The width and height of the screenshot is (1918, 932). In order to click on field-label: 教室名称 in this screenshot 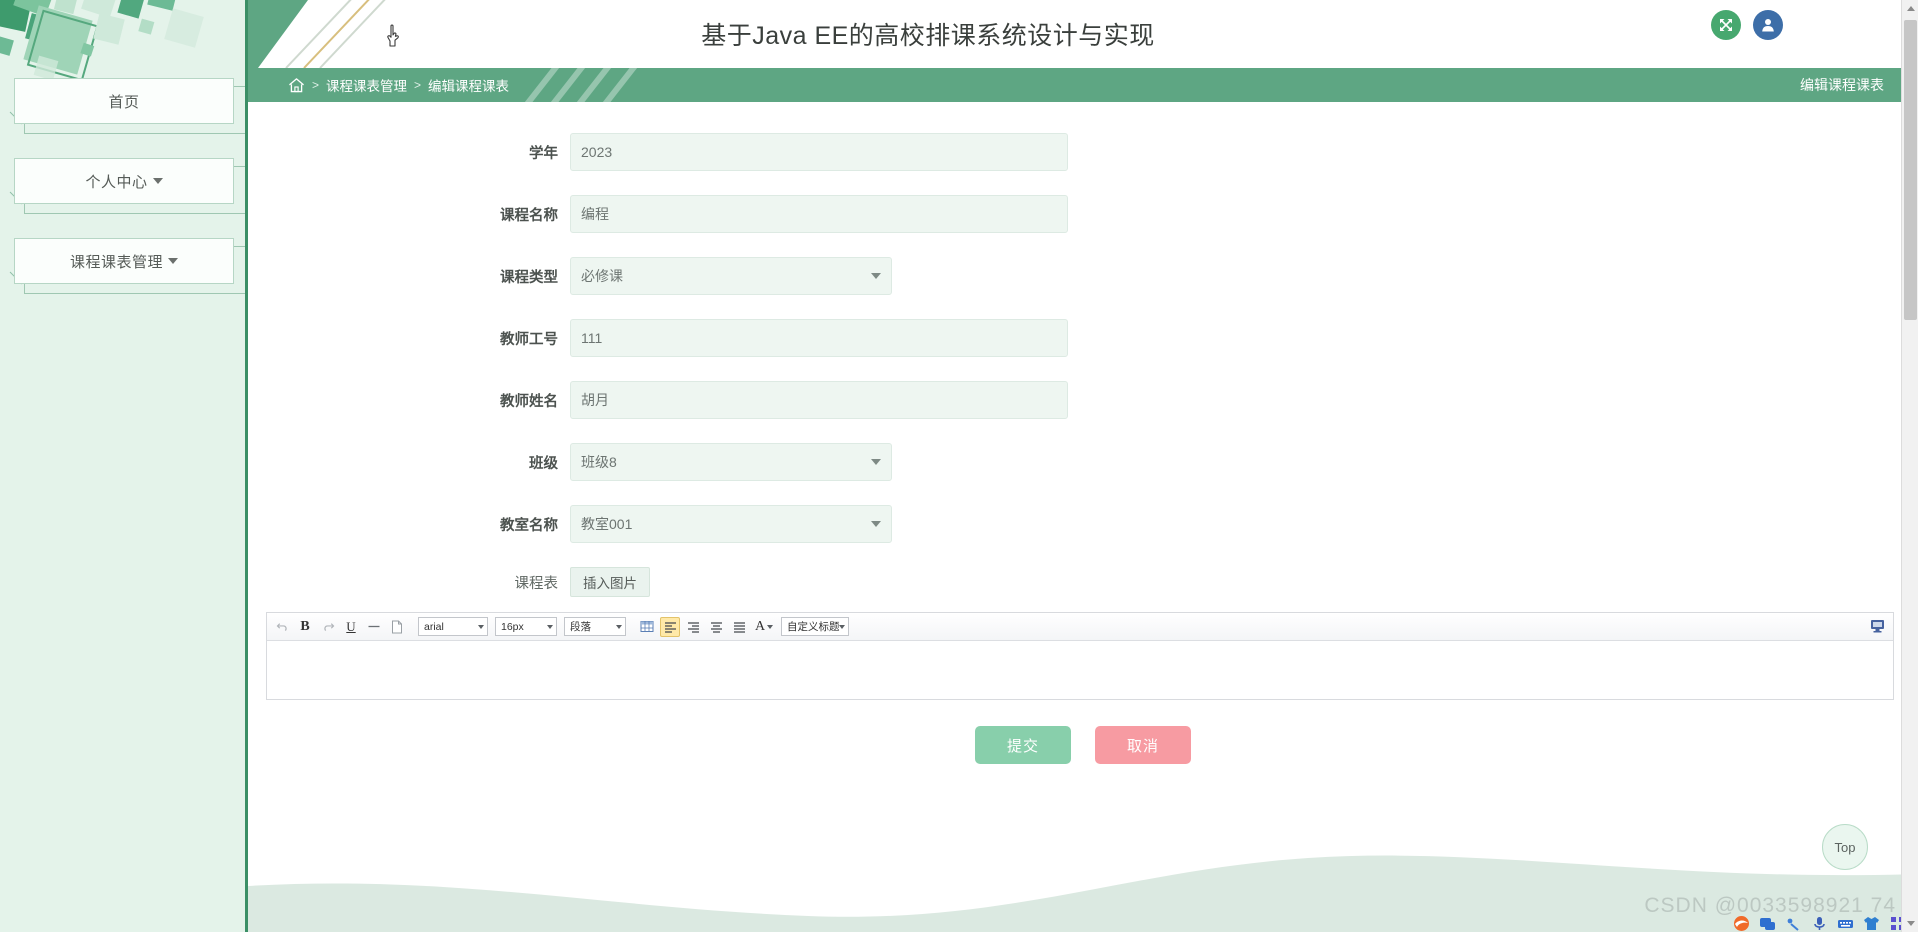, I will do `click(529, 525)`.